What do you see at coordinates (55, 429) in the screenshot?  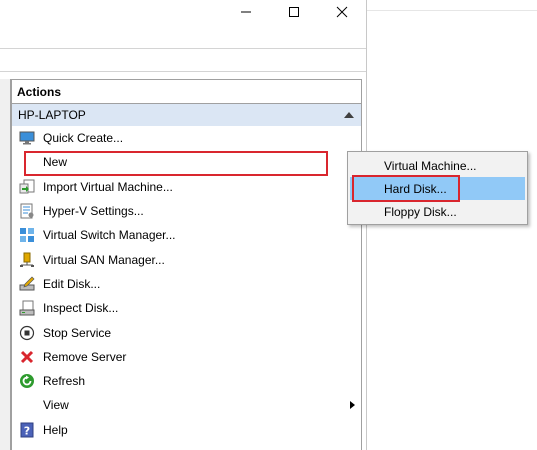 I see `action-label: Help` at bounding box center [55, 429].